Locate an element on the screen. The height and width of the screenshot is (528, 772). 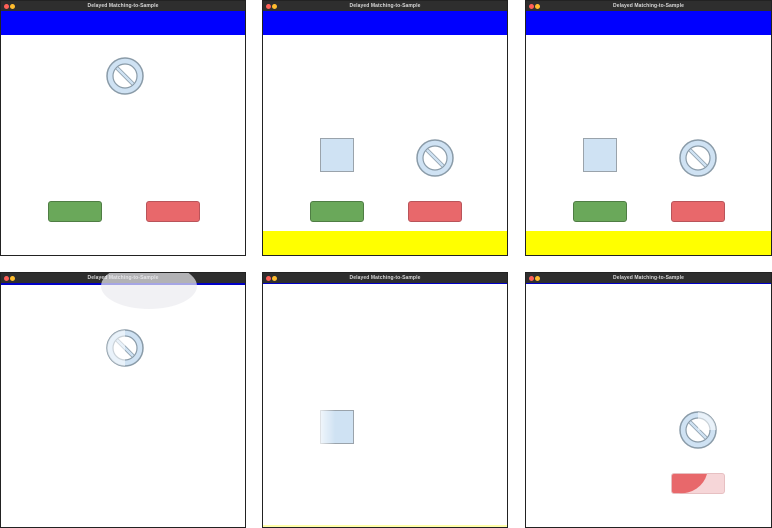
red-button-fill is located at coordinates (689, 484).